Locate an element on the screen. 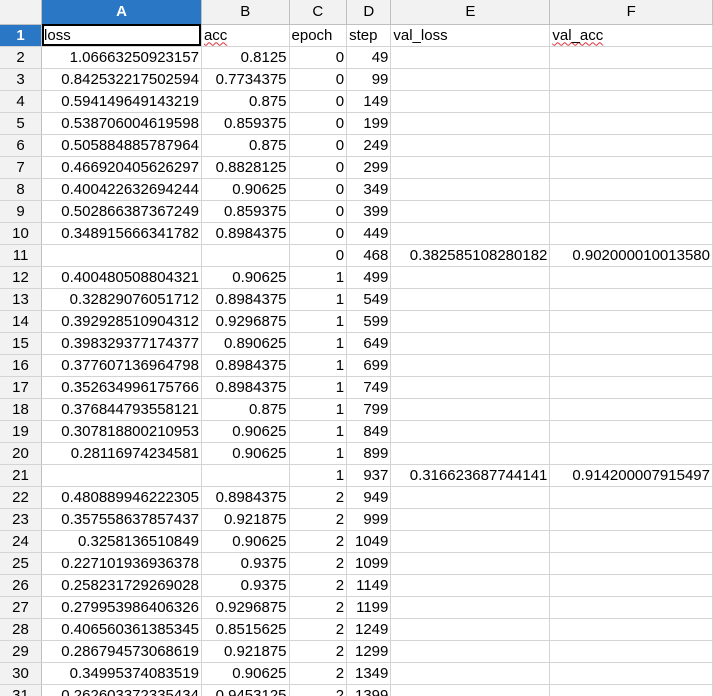 The width and height of the screenshot is (713, 696). row-header: 18 is located at coordinates (21, 409).